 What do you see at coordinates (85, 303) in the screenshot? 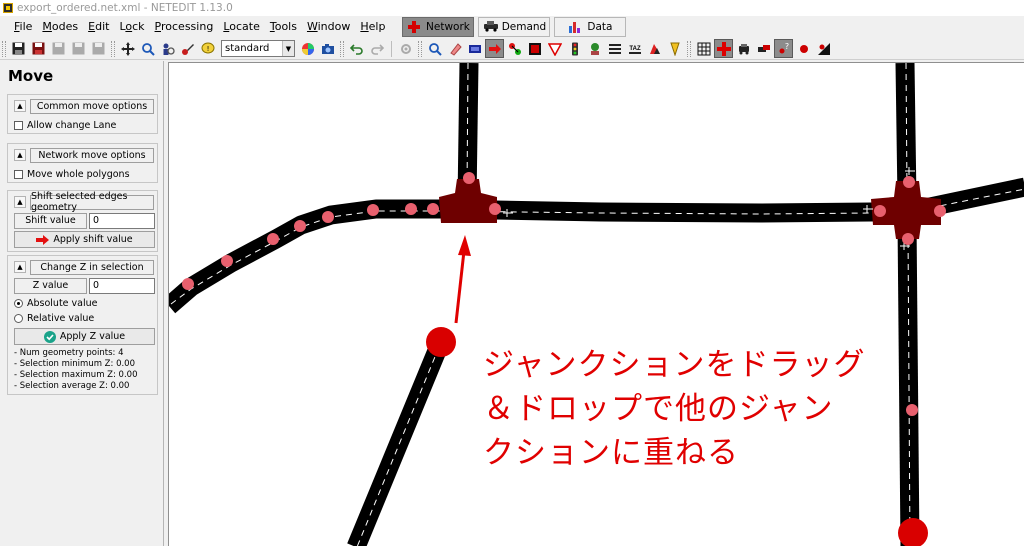
I see `absolute-value-radio: Absolute value` at bounding box center [85, 303].